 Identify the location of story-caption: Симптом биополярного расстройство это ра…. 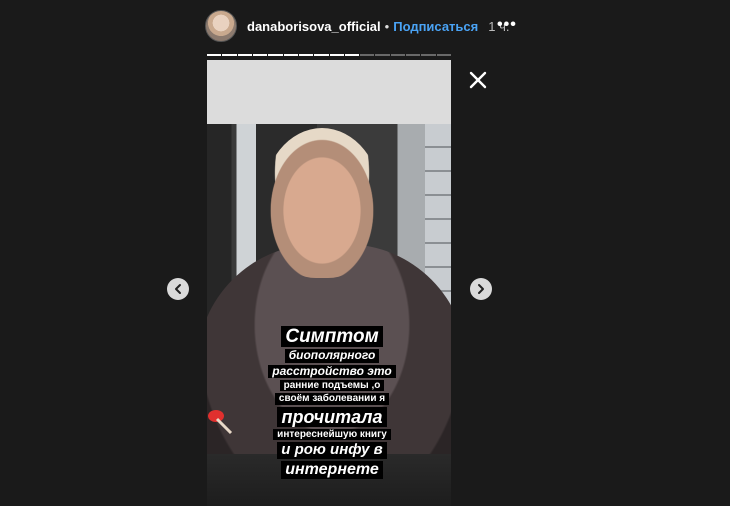
(332, 402).